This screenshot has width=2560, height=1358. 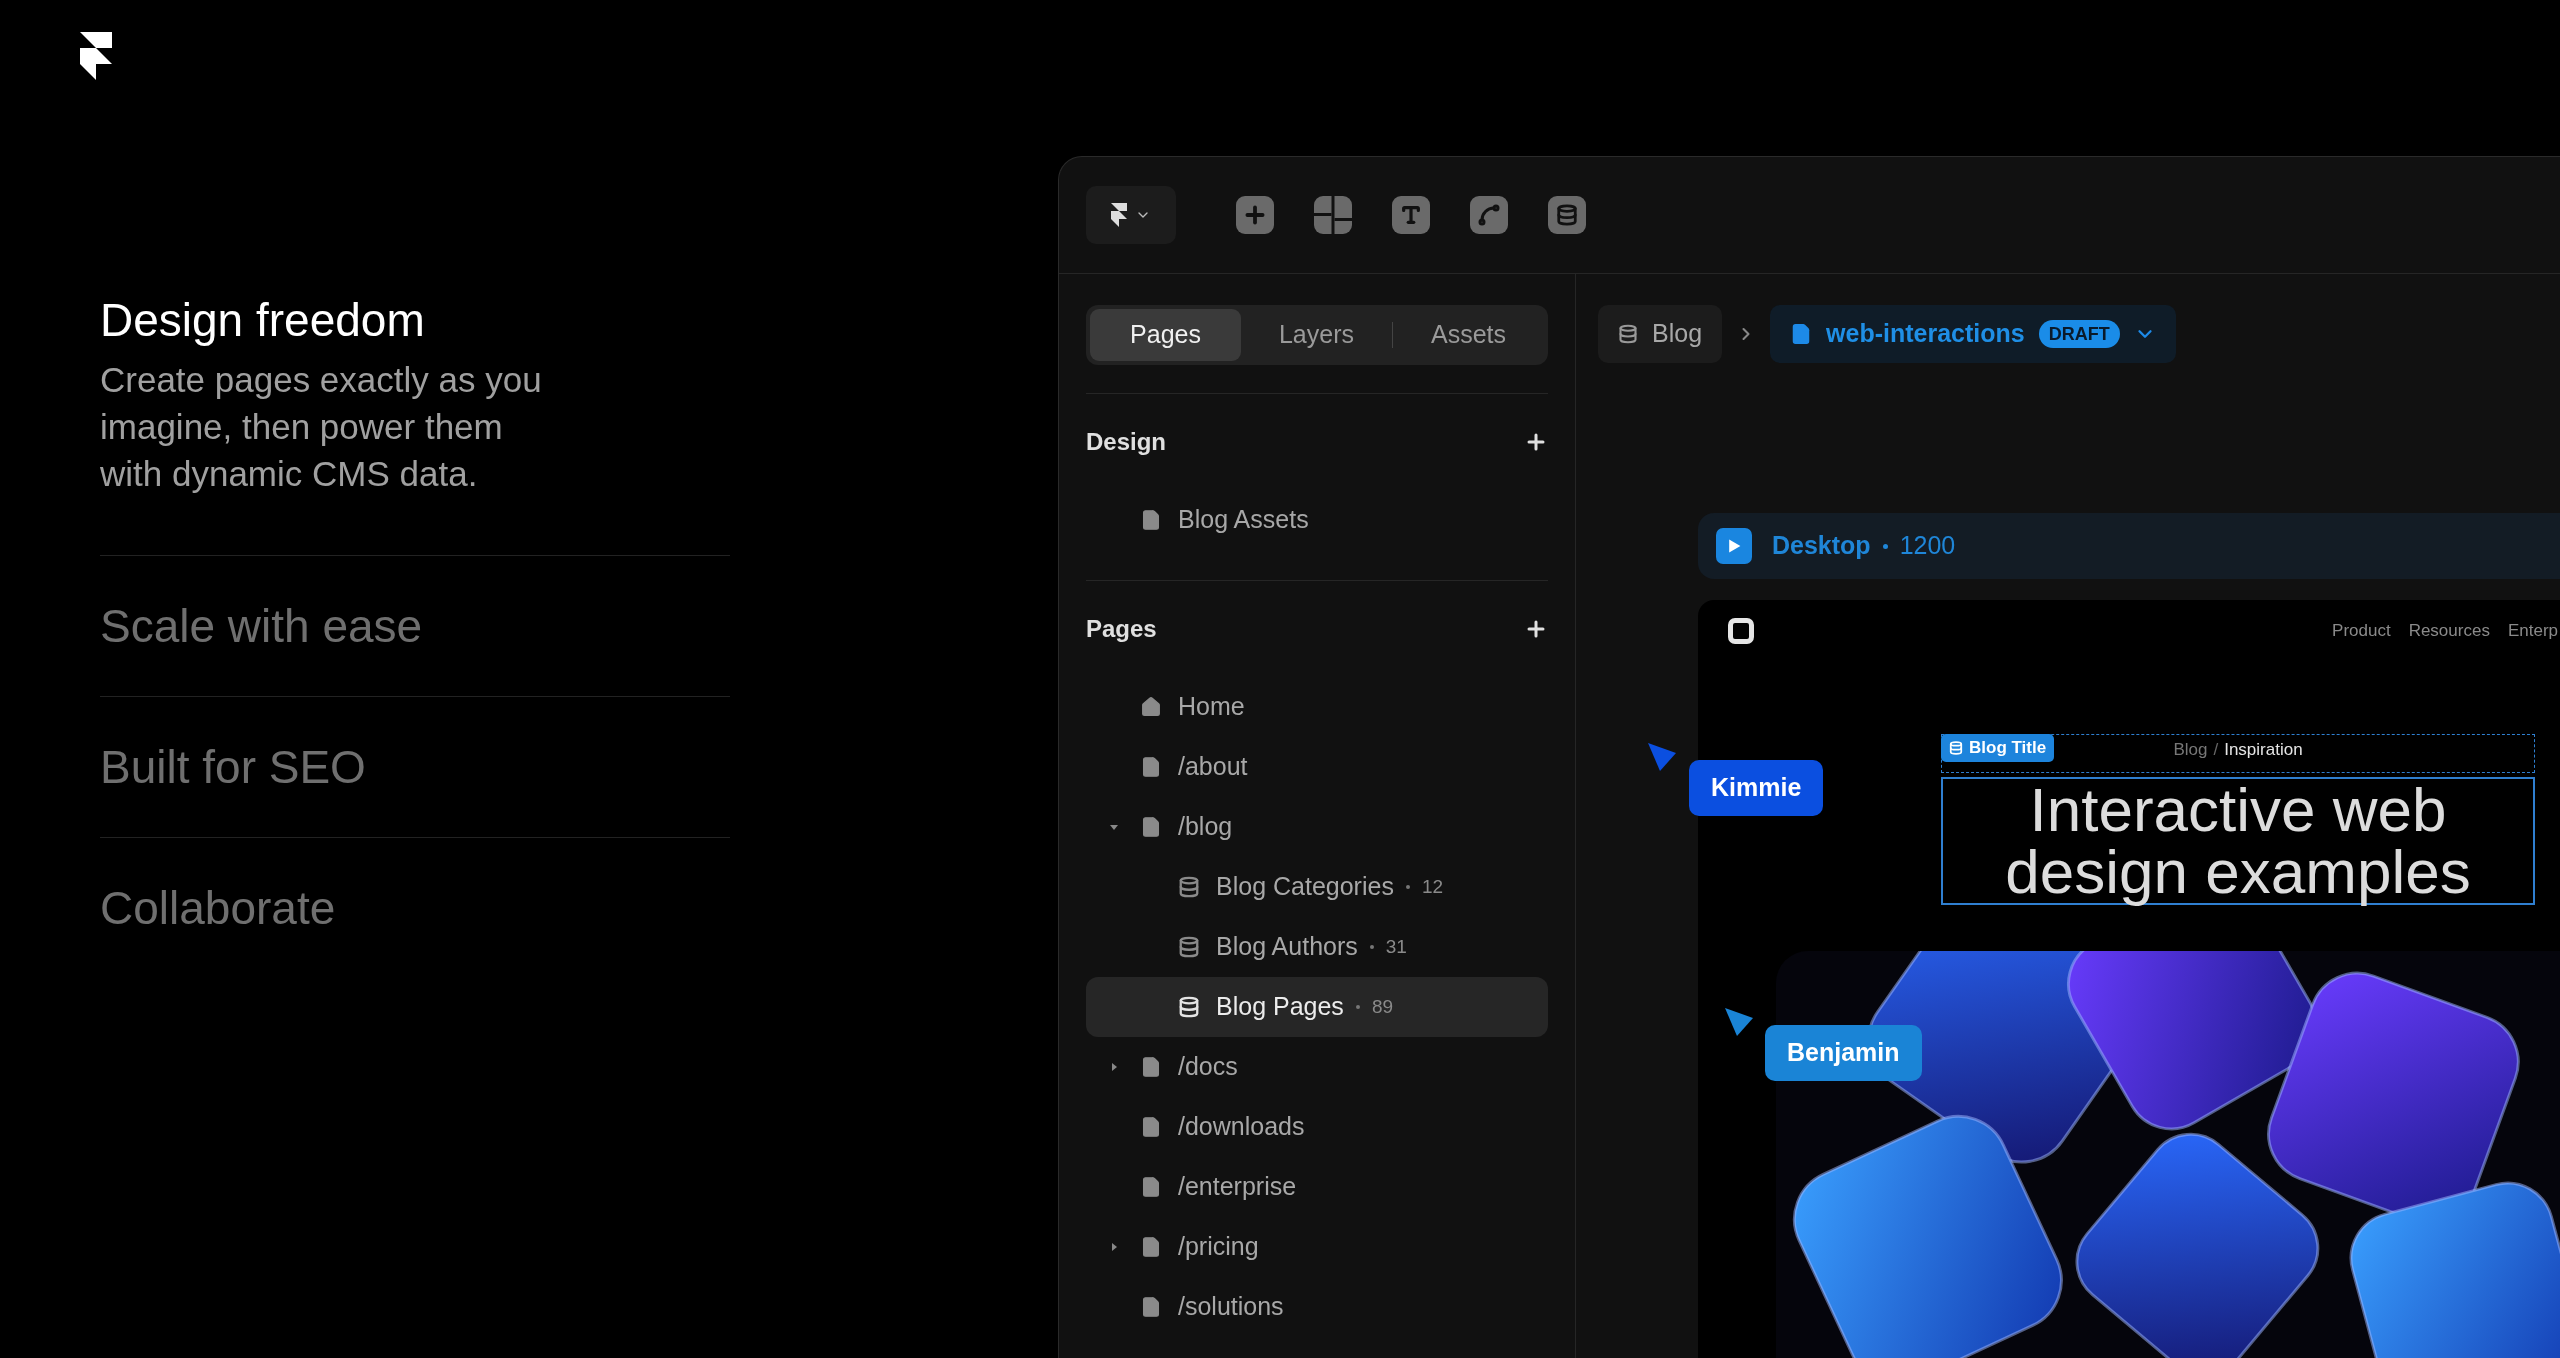 I want to click on section-title: Design, so click(x=1126, y=442).